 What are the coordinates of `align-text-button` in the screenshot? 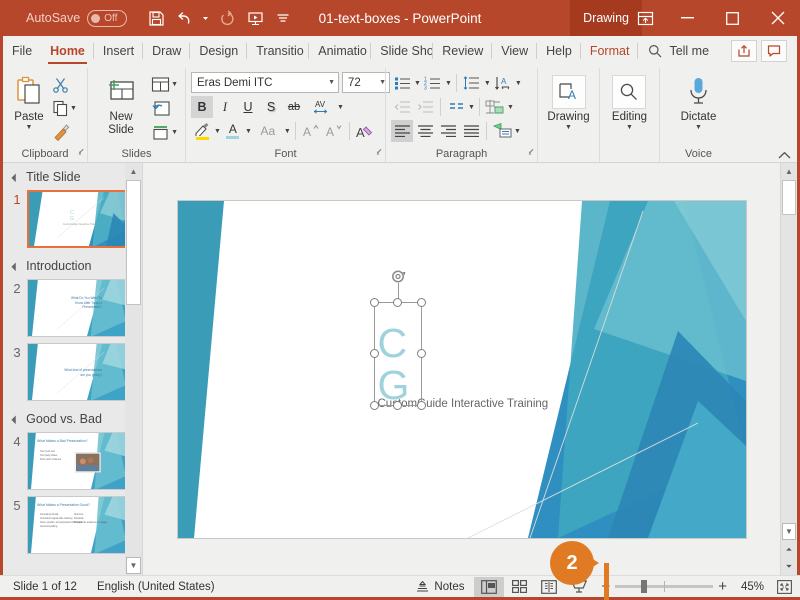 It's located at (456, 107).